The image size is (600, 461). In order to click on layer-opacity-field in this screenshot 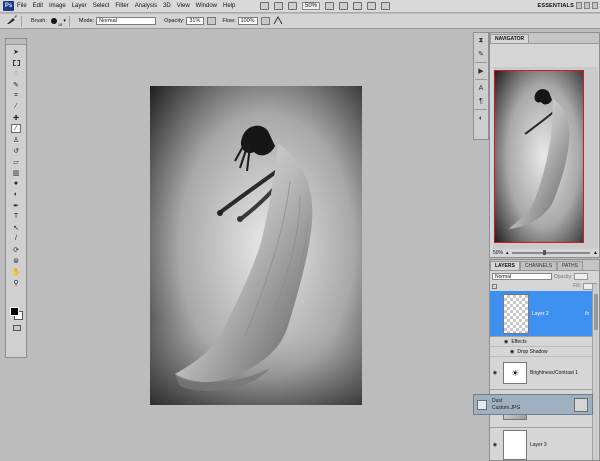, I will do `click(581, 276)`.